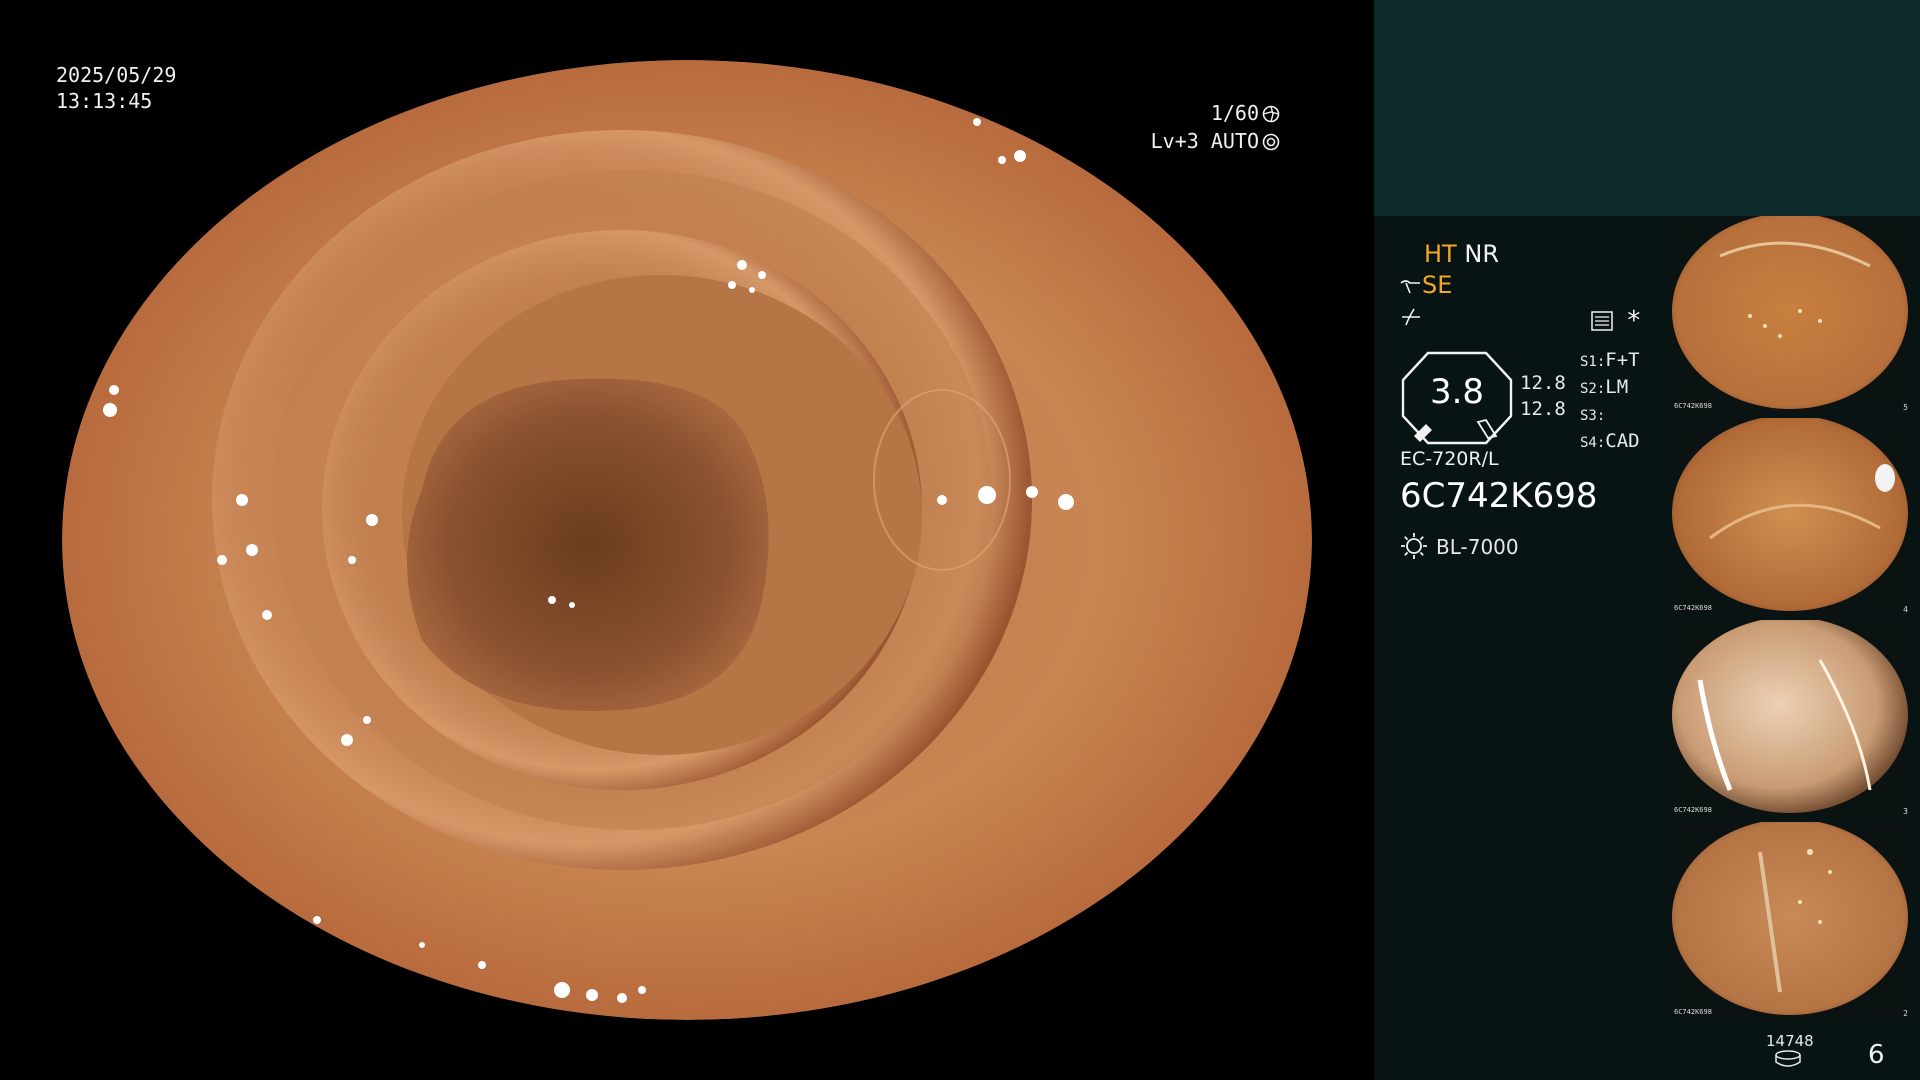 The image size is (1920, 1080). I want to click on asterisk-icon: *, so click(1634, 321).